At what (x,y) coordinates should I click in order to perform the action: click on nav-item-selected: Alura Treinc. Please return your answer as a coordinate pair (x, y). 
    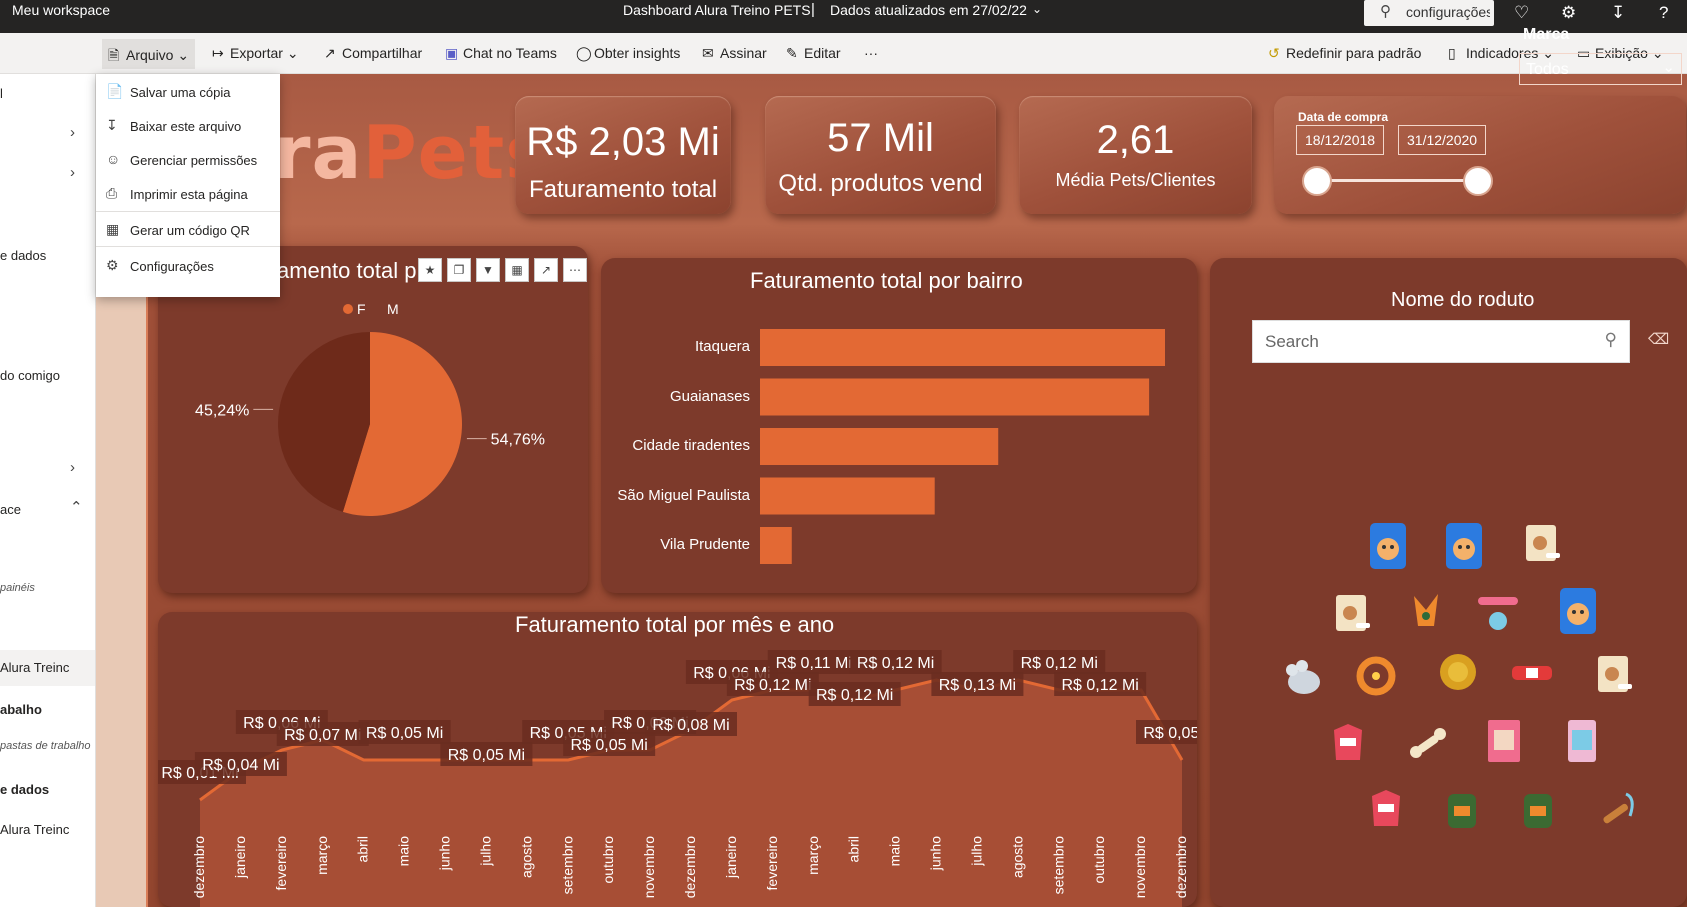
    Looking at the image, I should click on (47, 668).